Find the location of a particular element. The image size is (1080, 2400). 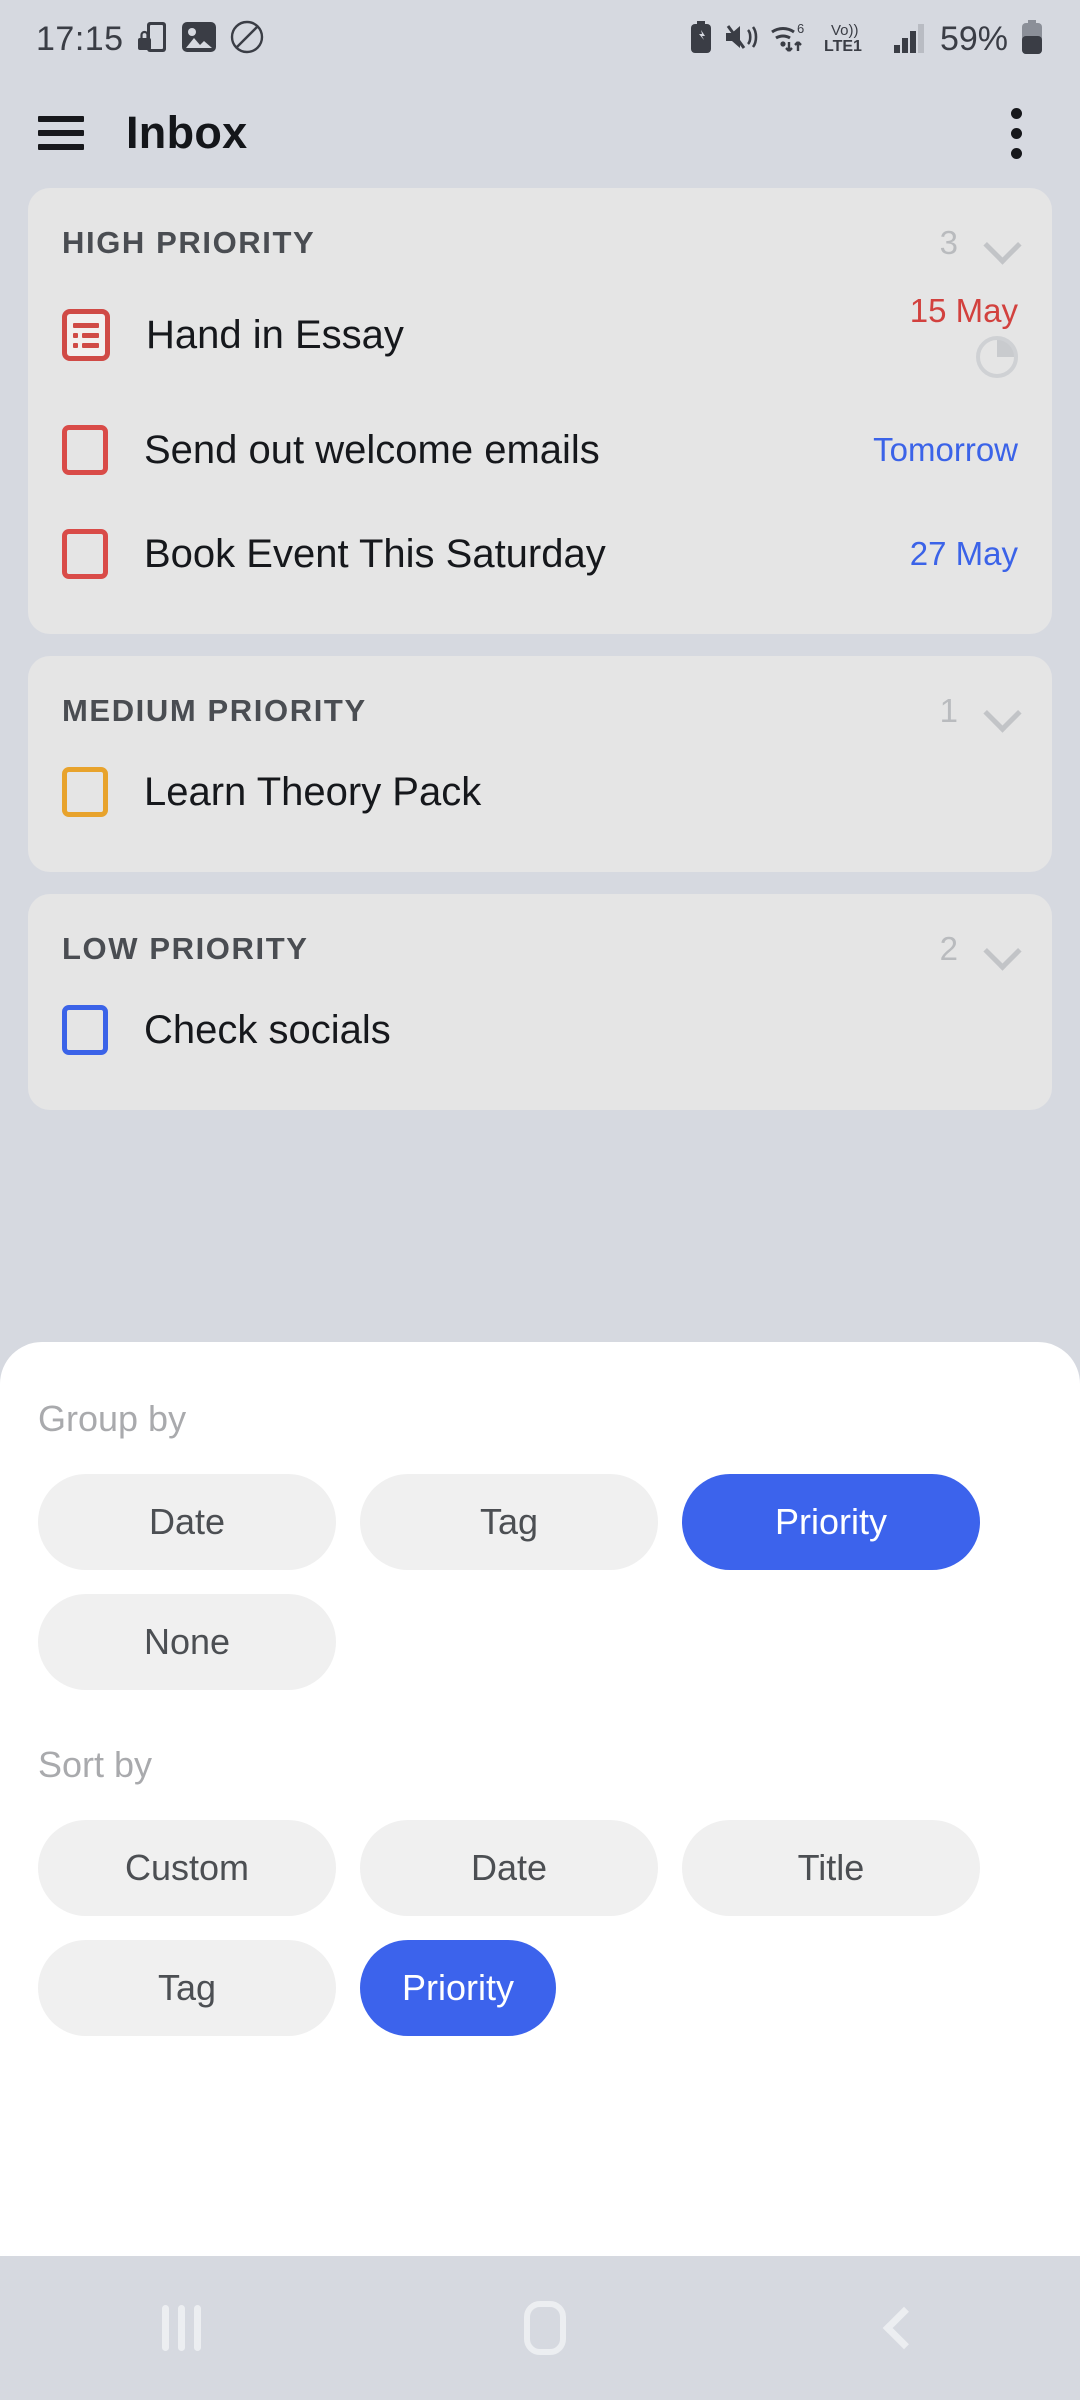

subtask-list-icon is located at coordinates (86, 335).